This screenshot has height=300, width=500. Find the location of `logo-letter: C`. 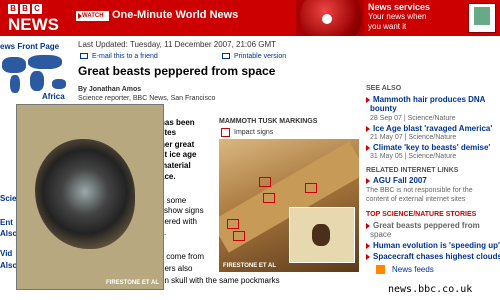

logo-letter: C is located at coordinates (37, 9).